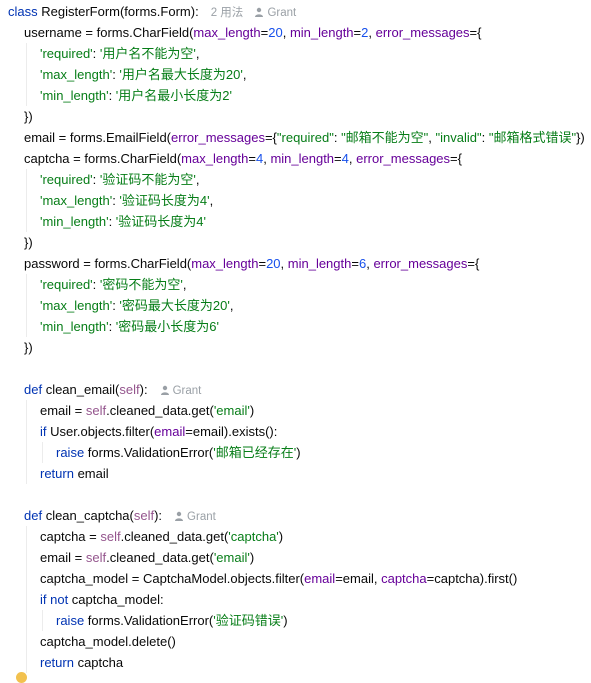 The image size is (591, 683). Describe the element at coordinates (89, 515) in the screenshot. I see `code-token: clean_captcha(` at that location.